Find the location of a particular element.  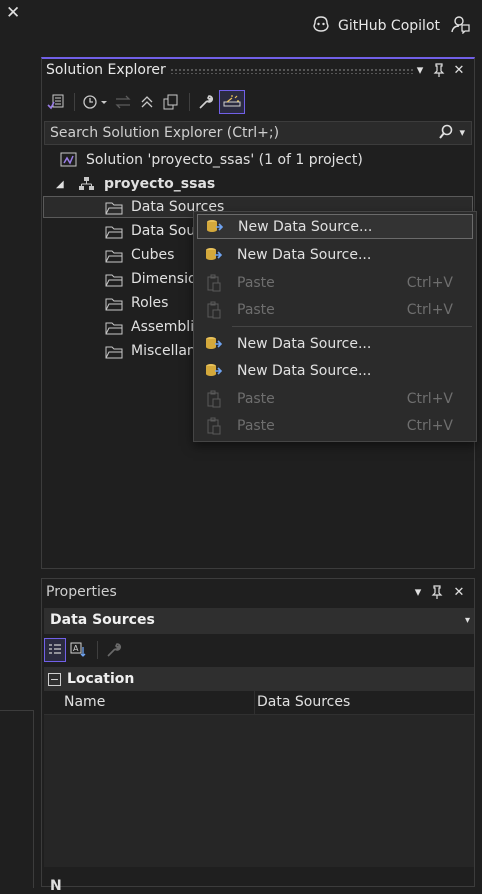

title-bar: GitHub Copilot is located at coordinates (241, 25).